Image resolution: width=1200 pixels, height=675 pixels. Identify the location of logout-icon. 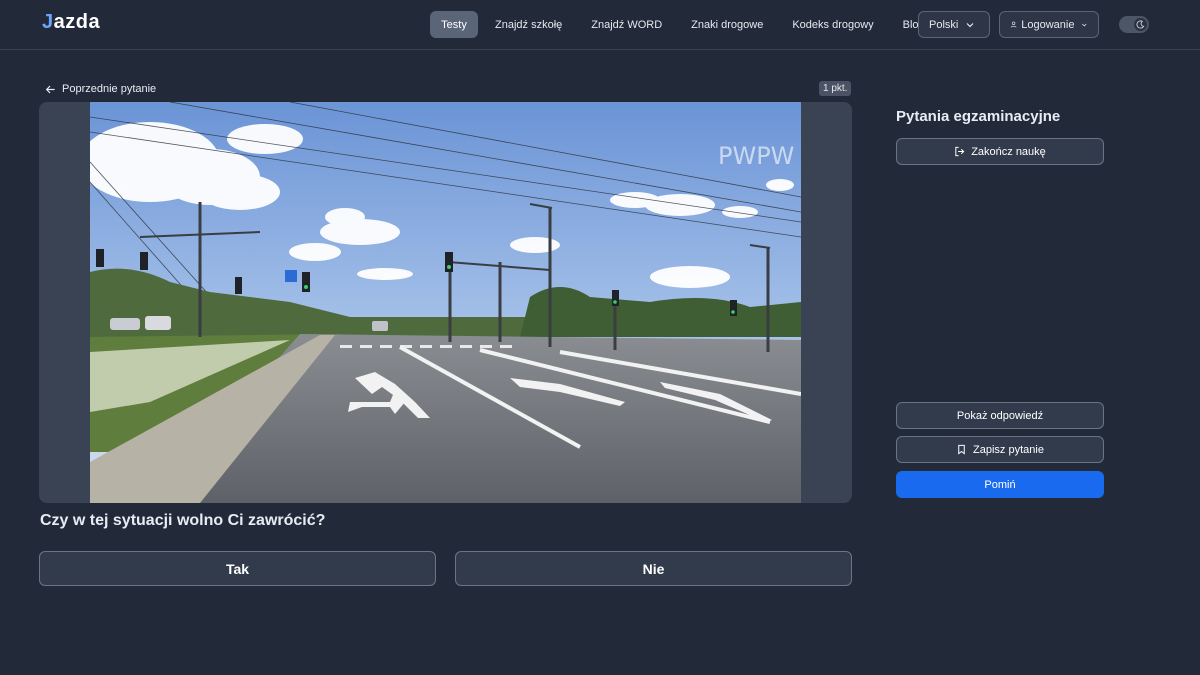
(960, 151).